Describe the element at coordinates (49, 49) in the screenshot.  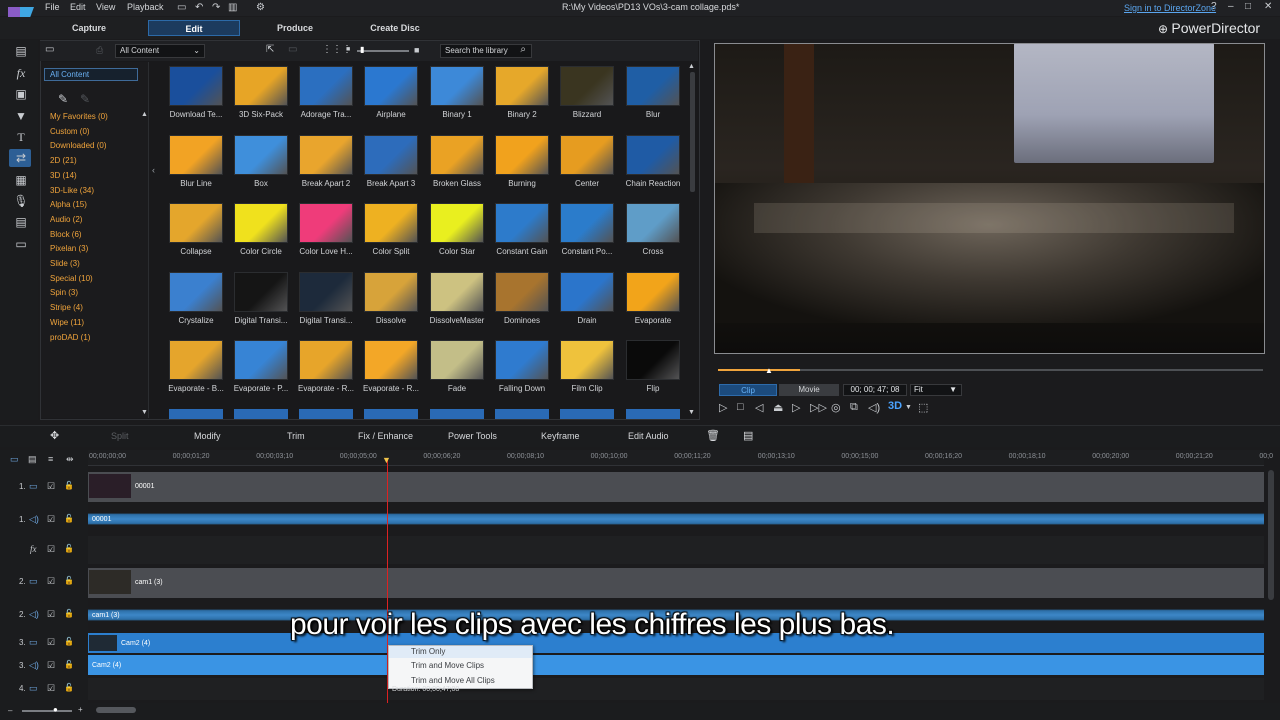
I see `import-folder-icon: ▭` at that location.